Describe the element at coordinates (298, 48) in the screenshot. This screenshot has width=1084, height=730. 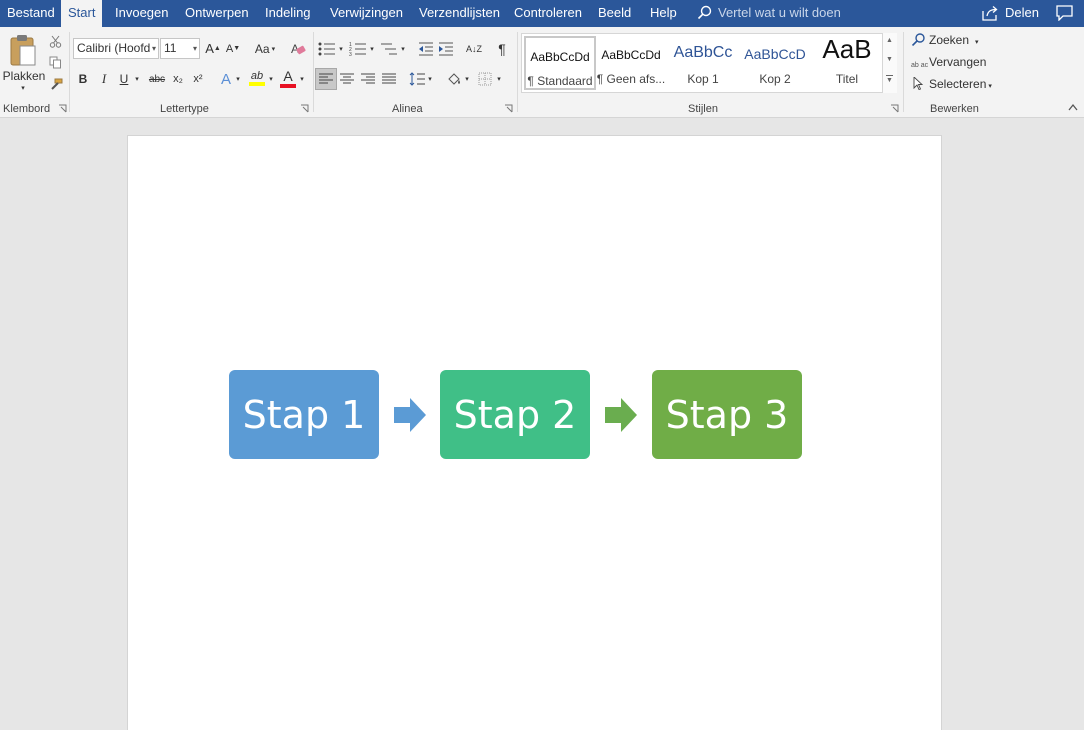
I see `clear-formatting-icon: A` at that location.